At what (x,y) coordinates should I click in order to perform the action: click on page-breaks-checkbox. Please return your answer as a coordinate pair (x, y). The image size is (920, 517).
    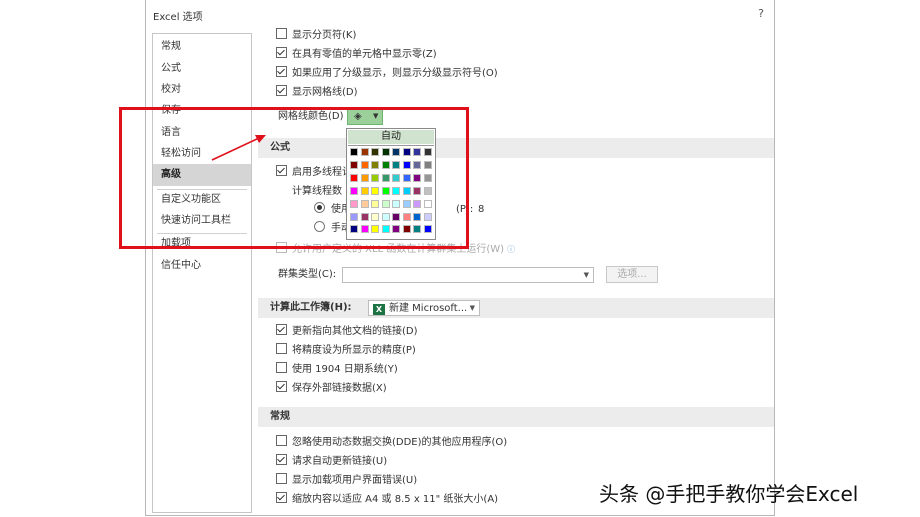
    Looking at the image, I should click on (281, 33).